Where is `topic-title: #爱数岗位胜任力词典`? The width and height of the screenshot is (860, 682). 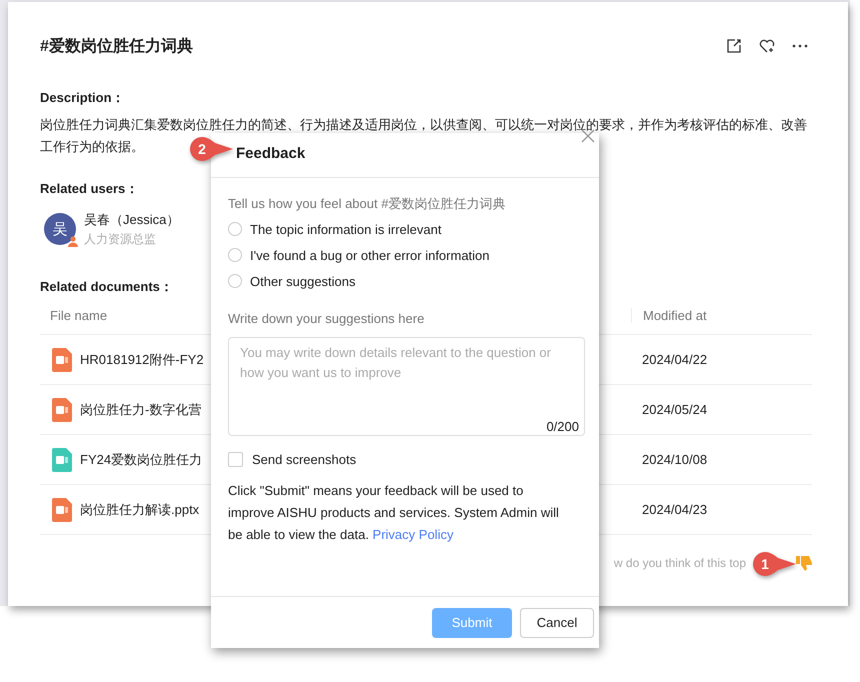
topic-title: #爱数岗位胜任力词典 is located at coordinates (116, 46).